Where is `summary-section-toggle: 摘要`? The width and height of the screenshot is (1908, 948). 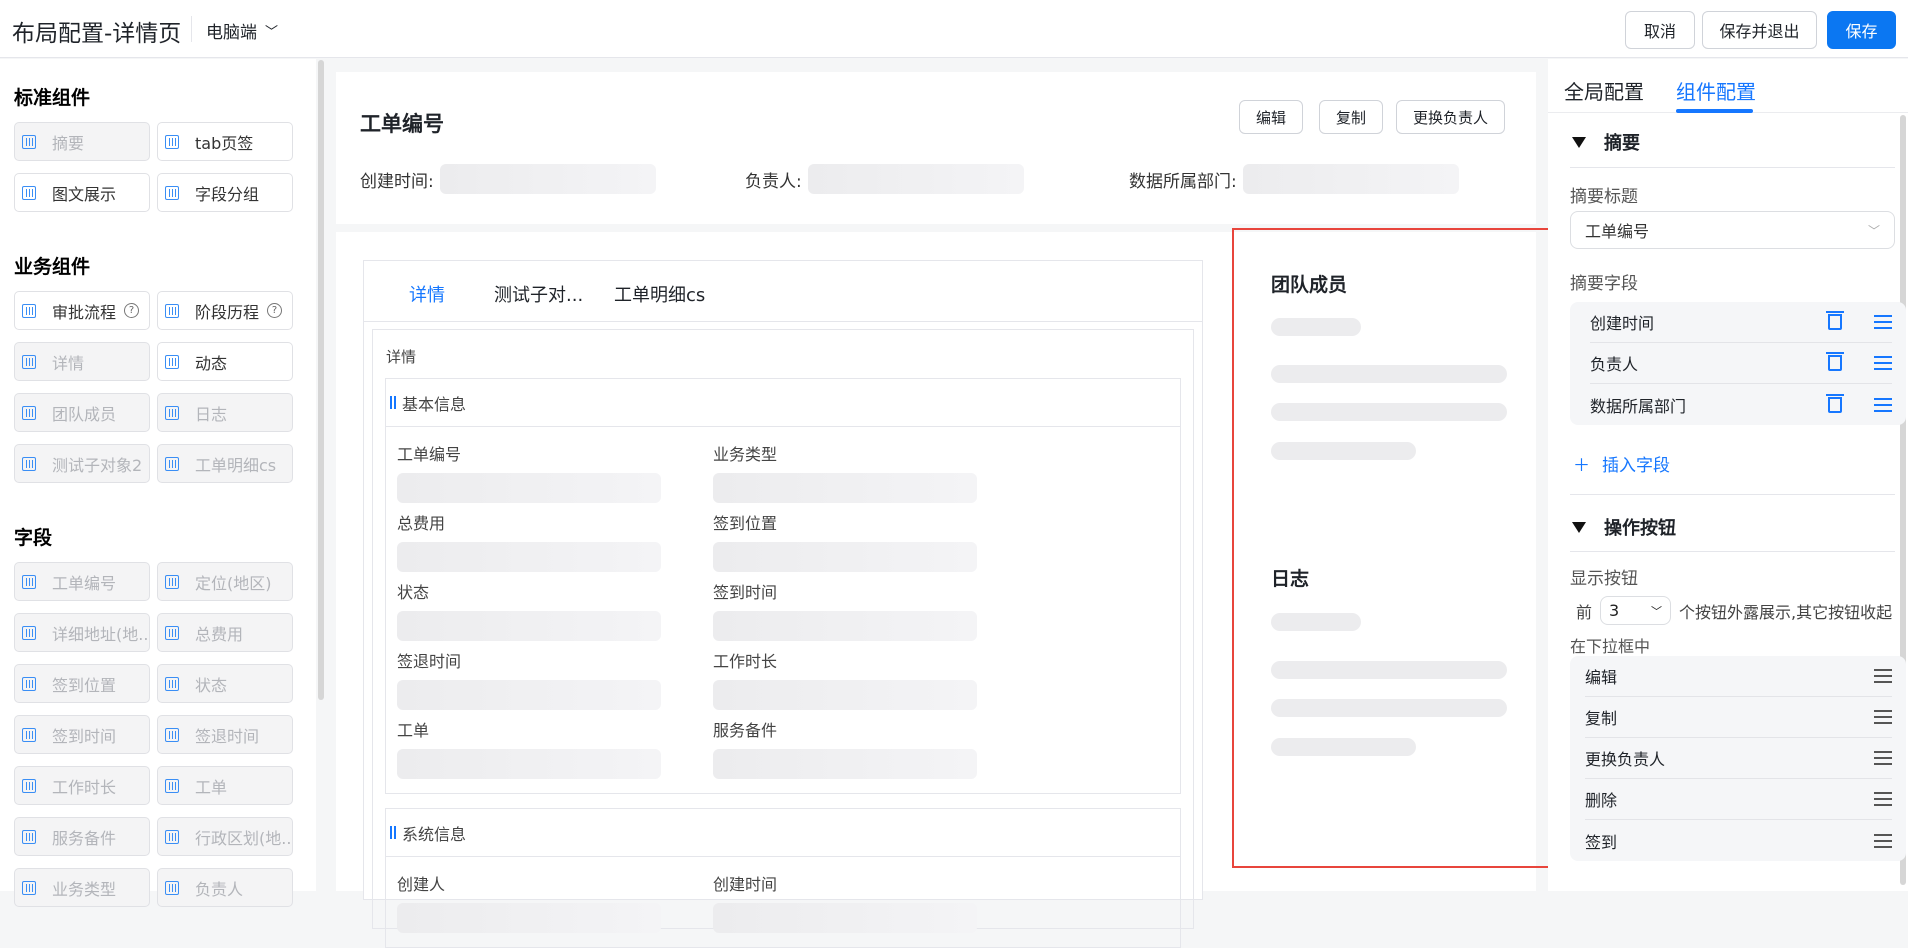
summary-section-toggle: 摘要 is located at coordinates (1726, 142).